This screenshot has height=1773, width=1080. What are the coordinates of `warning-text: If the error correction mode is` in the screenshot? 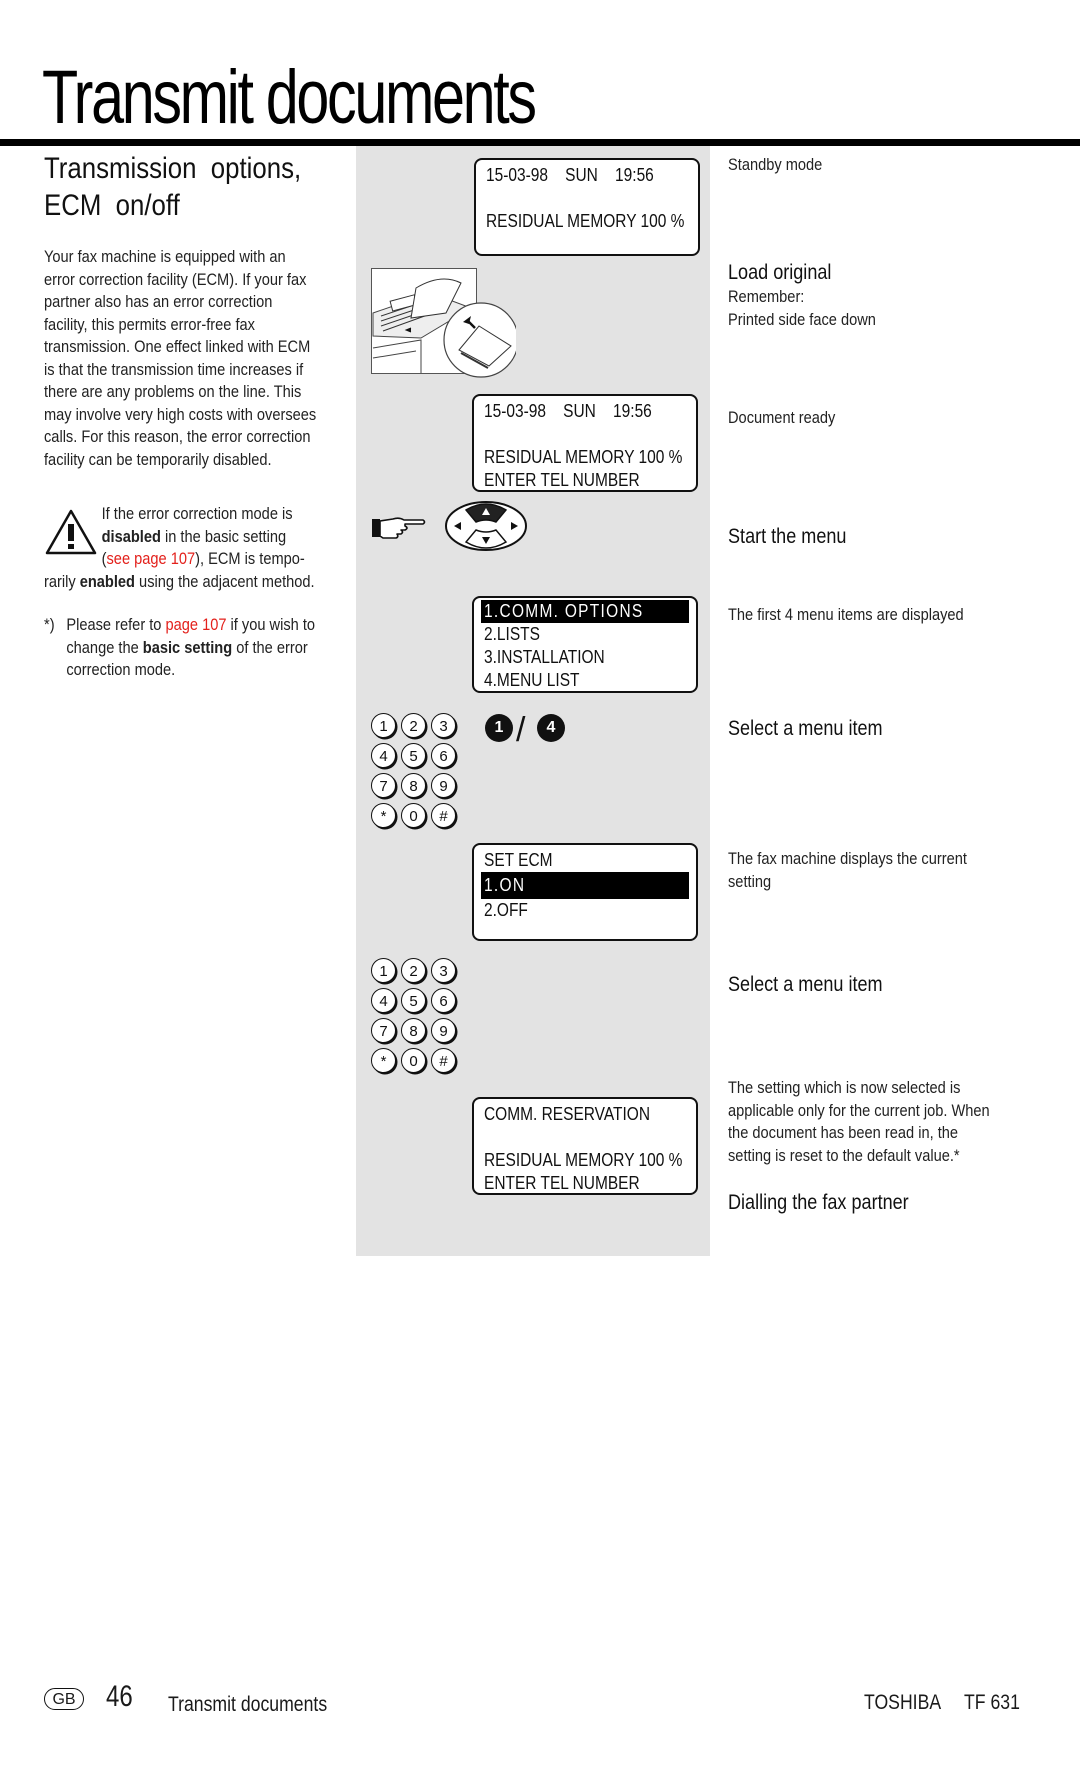 It's located at (197, 513).